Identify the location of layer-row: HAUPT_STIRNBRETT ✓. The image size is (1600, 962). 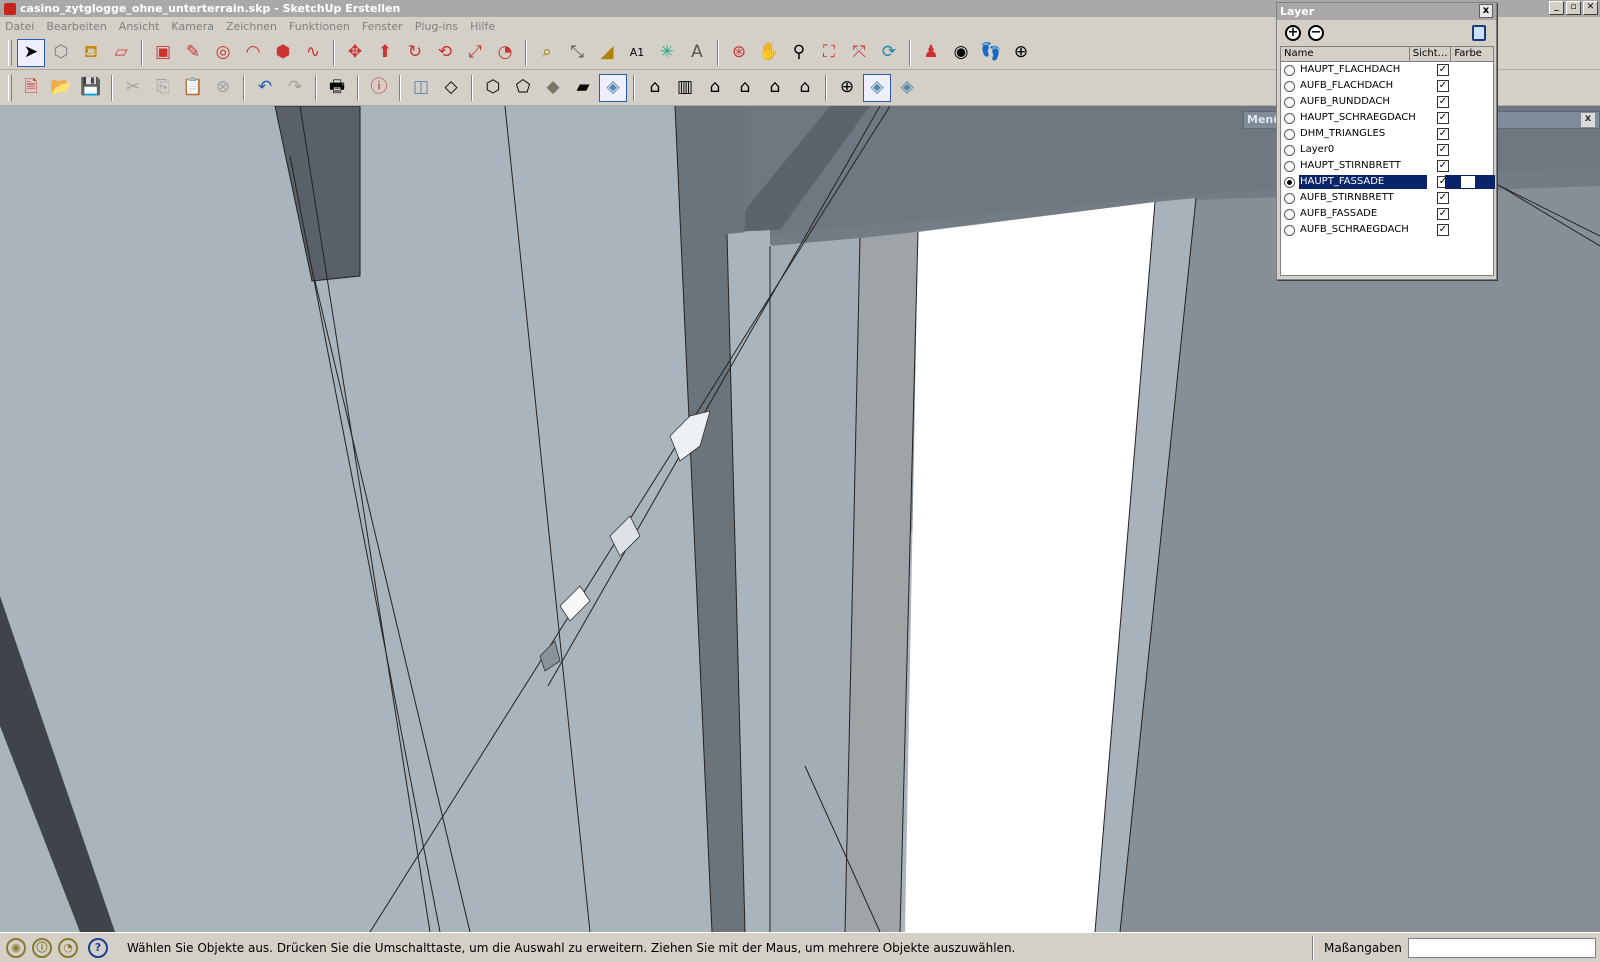
(1387, 166).